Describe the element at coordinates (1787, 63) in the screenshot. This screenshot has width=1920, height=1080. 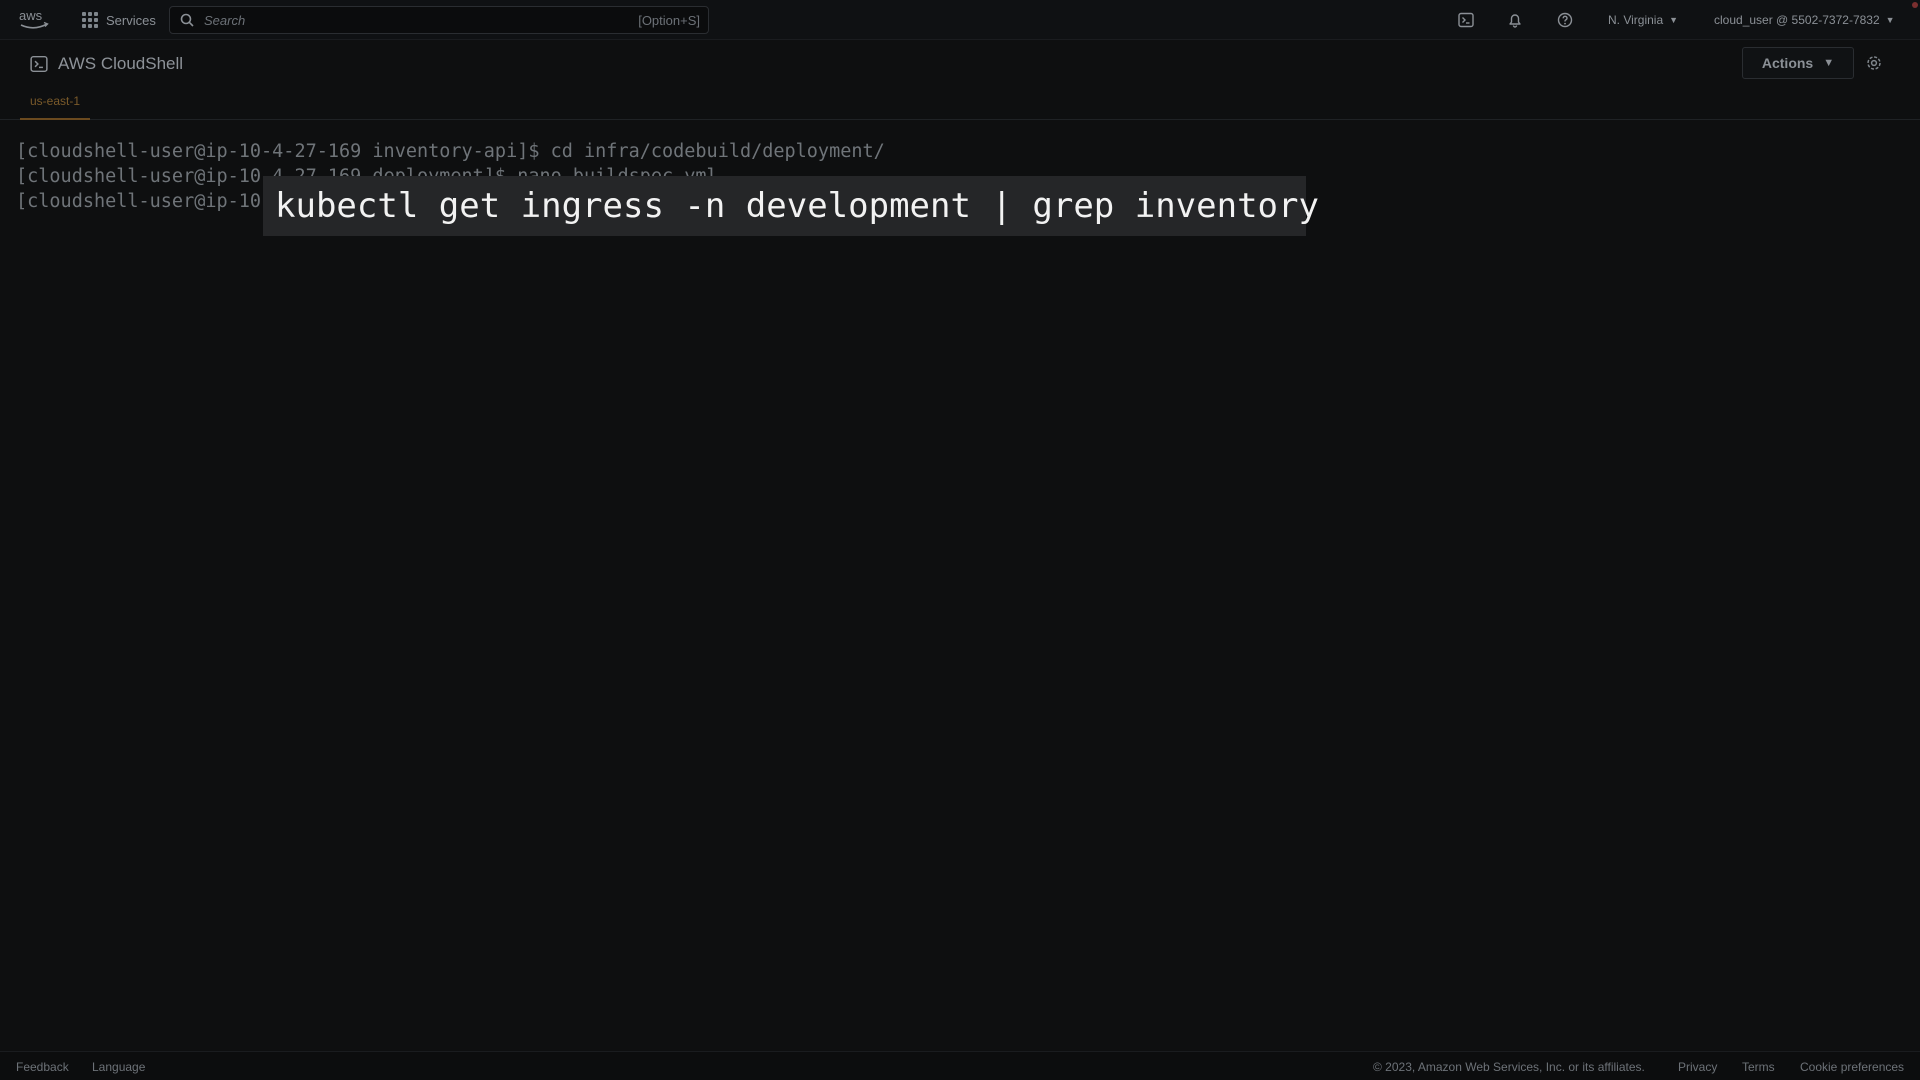
I see `actions-label: Actions` at that location.